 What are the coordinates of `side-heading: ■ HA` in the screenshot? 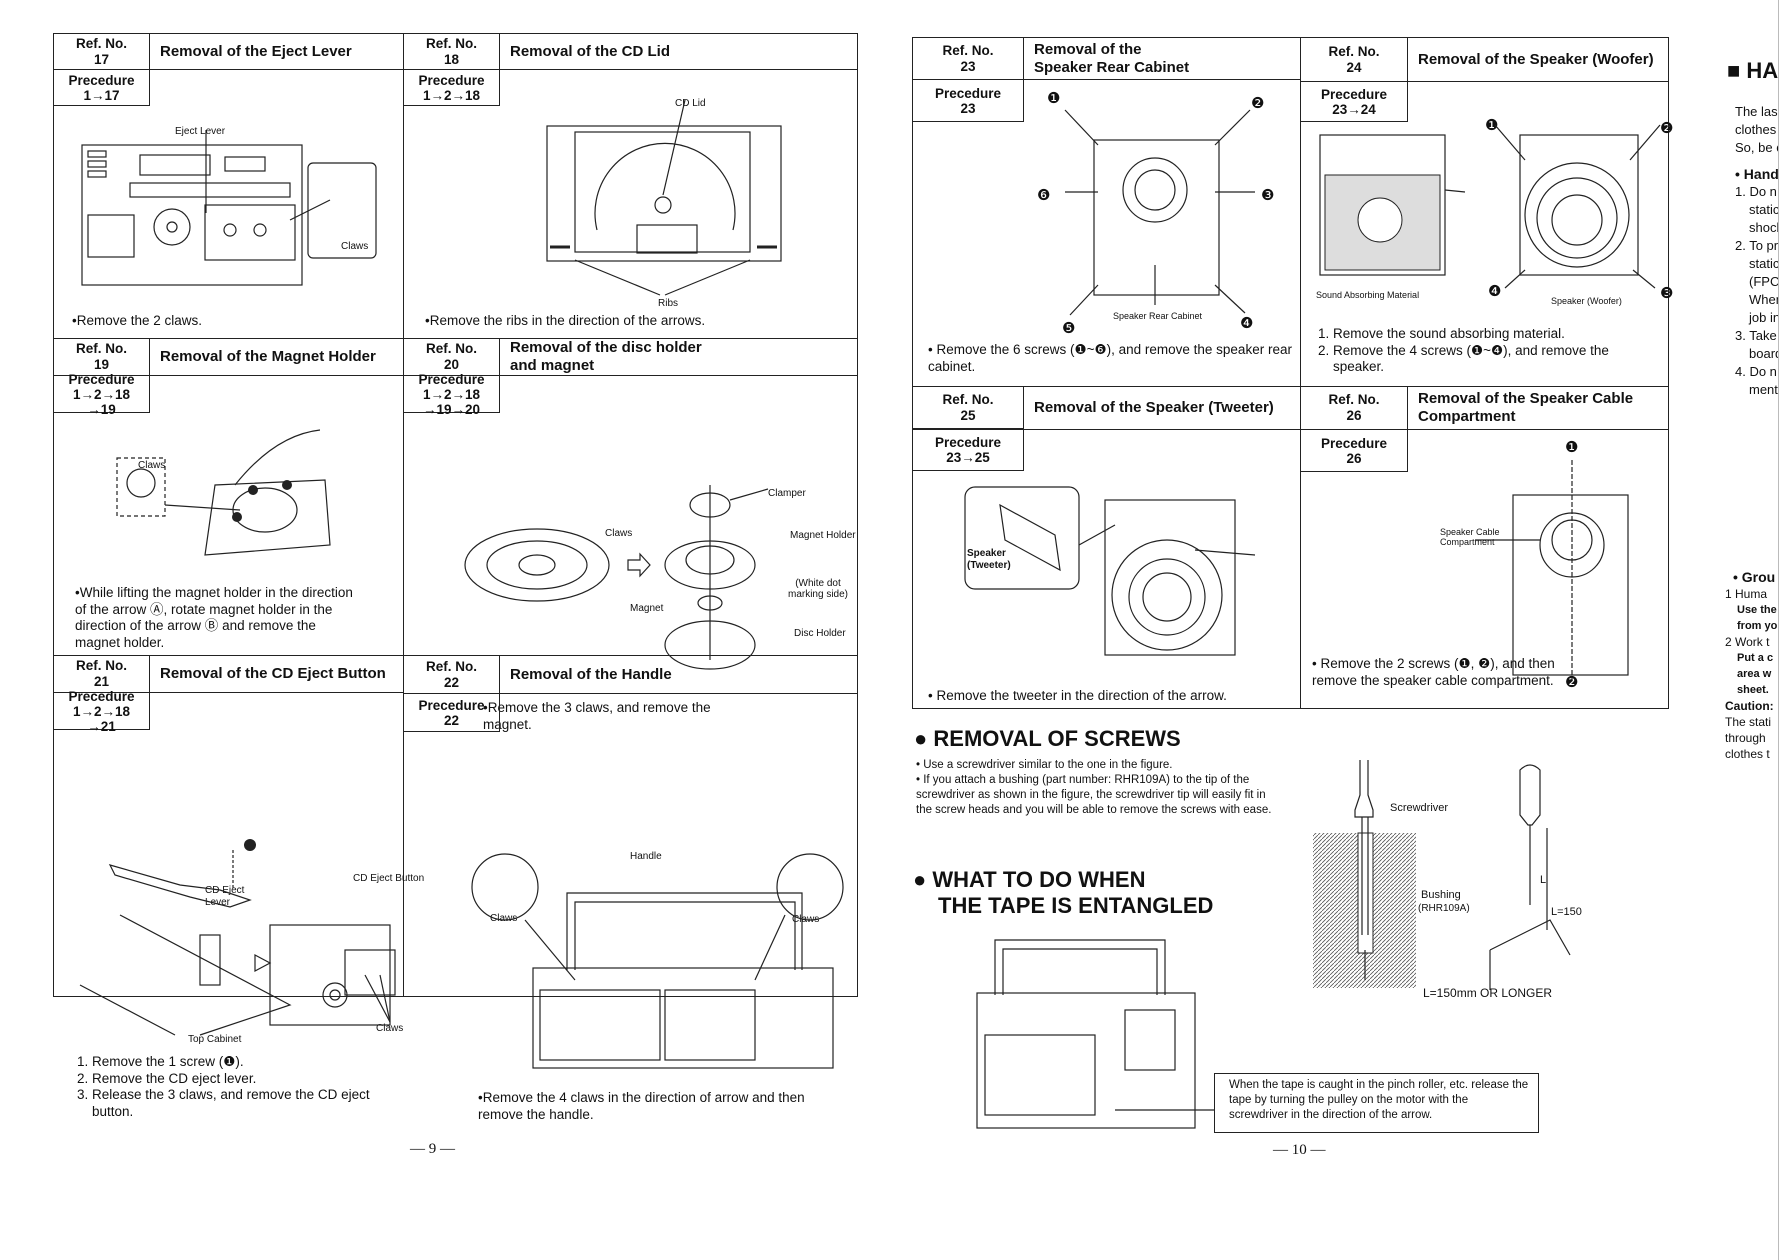 It's located at (1752, 70).